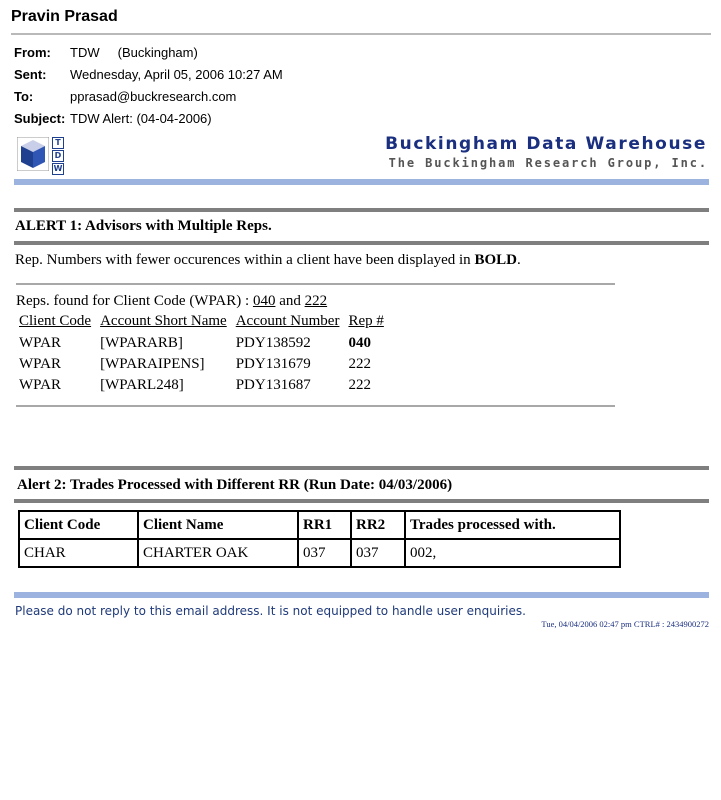 This screenshot has height=800, width=721. What do you see at coordinates (359, 343) in the screenshot?
I see `rep-cell: 040` at bounding box center [359, 343].